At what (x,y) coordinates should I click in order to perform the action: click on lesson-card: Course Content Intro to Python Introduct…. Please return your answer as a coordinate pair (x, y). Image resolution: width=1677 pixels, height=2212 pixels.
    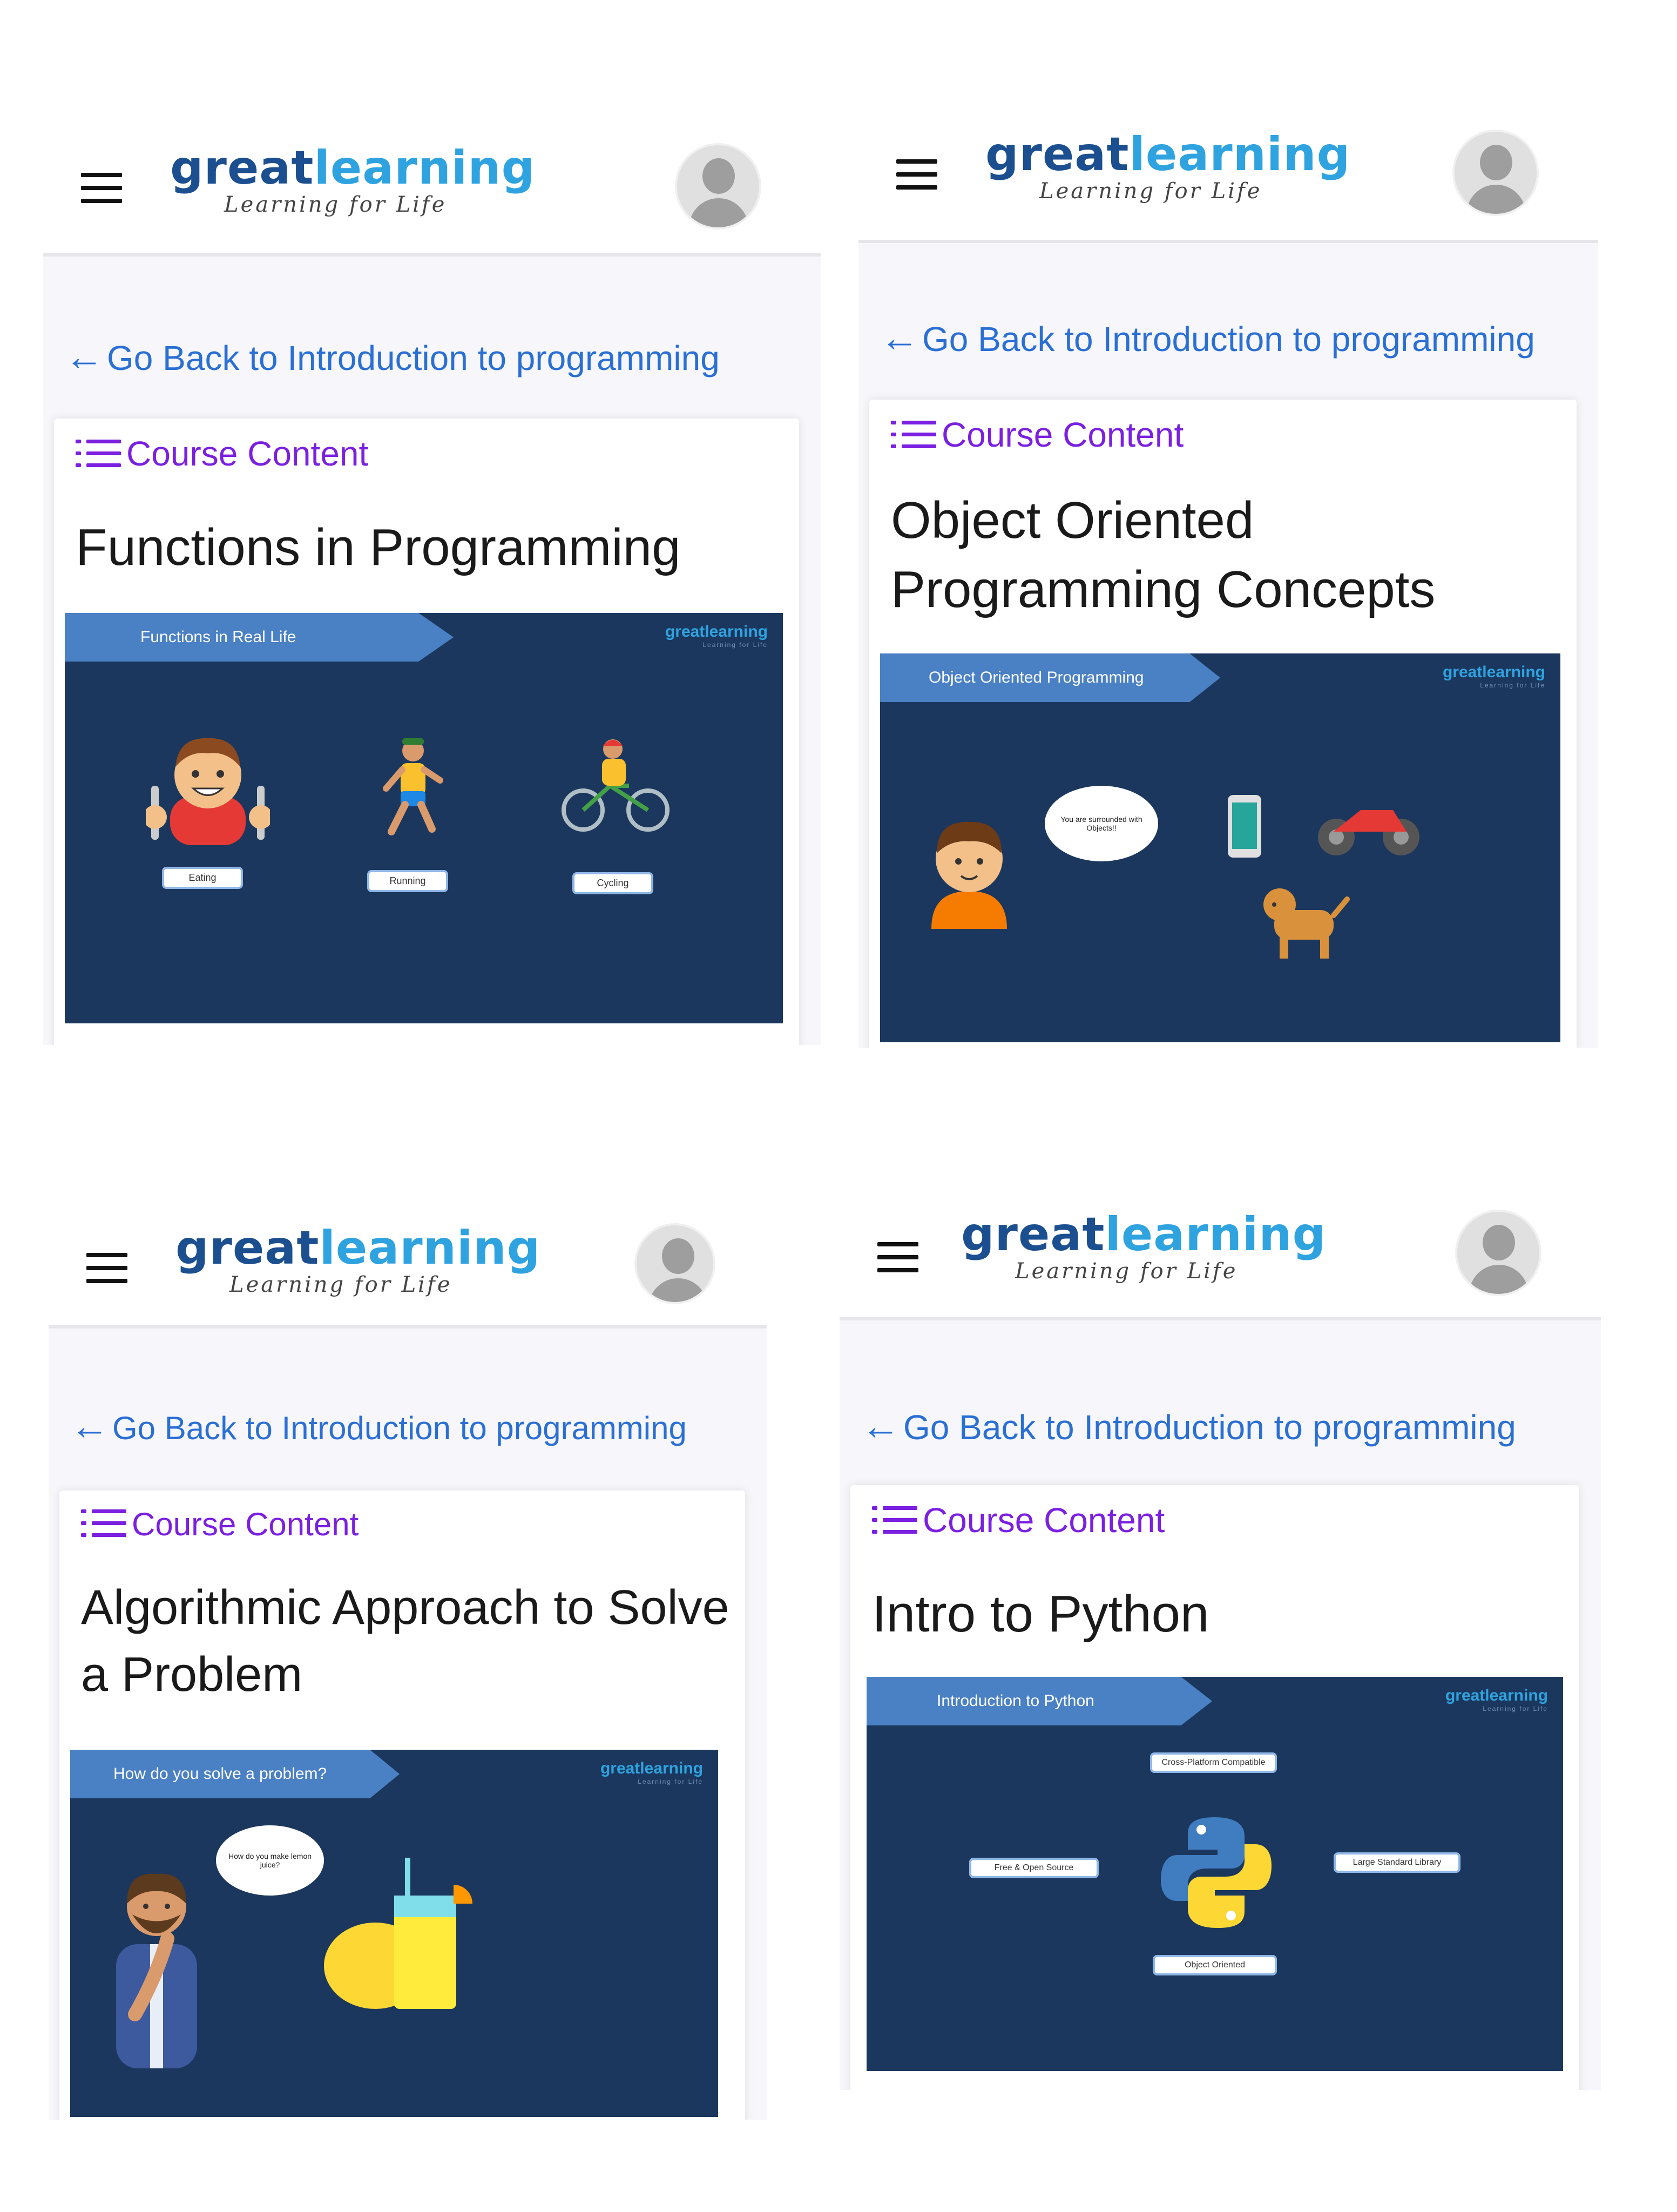
    Looking at the image, I should click on (1214, 1787).